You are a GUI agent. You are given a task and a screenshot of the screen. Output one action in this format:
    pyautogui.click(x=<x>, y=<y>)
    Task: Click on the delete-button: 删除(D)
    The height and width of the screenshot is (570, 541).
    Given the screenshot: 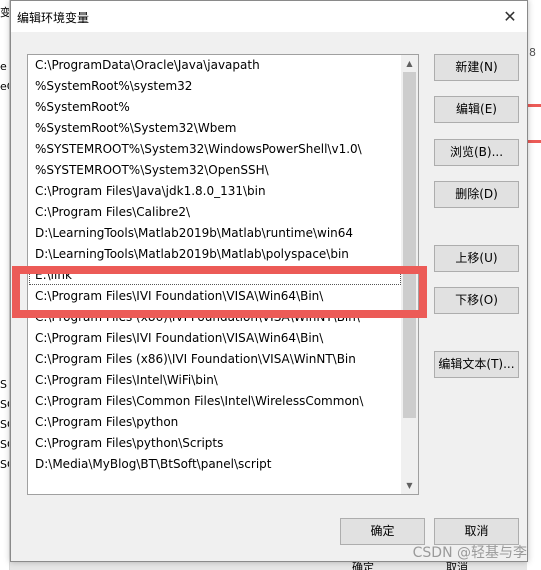 What is the action you would take?
    pyautogui.click(x=476, y=194)
    